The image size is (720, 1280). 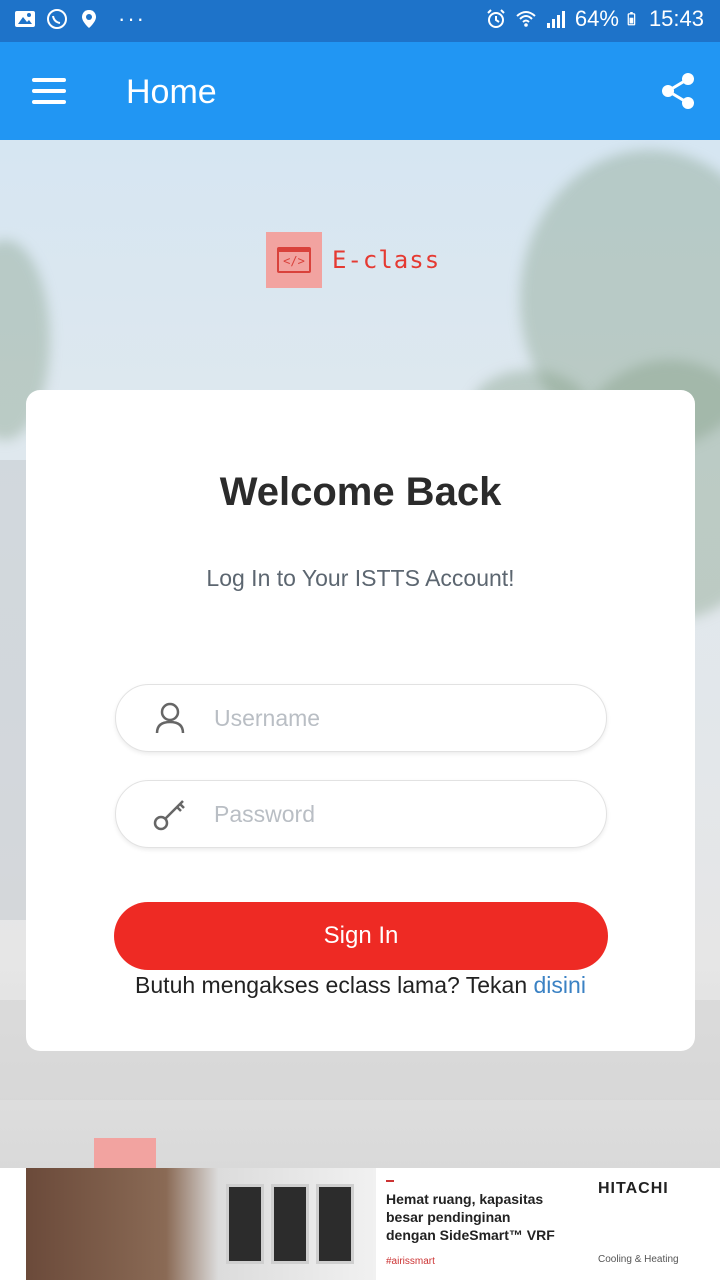 What do you see at coordinates (560, 985) in the screenshot?
I see `legacy-access-link: disini` at bounding box center [560, 985].